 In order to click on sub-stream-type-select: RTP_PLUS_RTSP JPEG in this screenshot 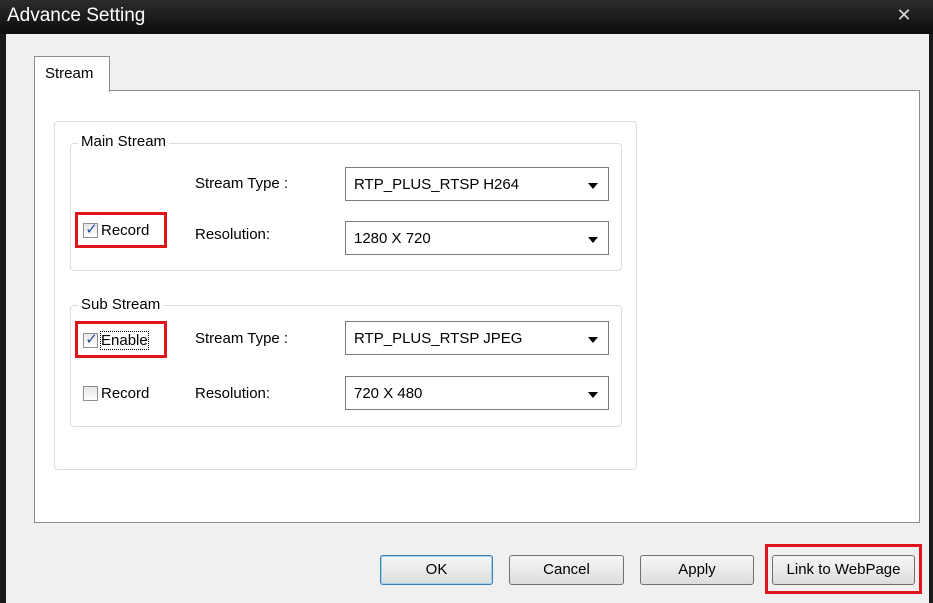, I will do `click(477, 338)`.